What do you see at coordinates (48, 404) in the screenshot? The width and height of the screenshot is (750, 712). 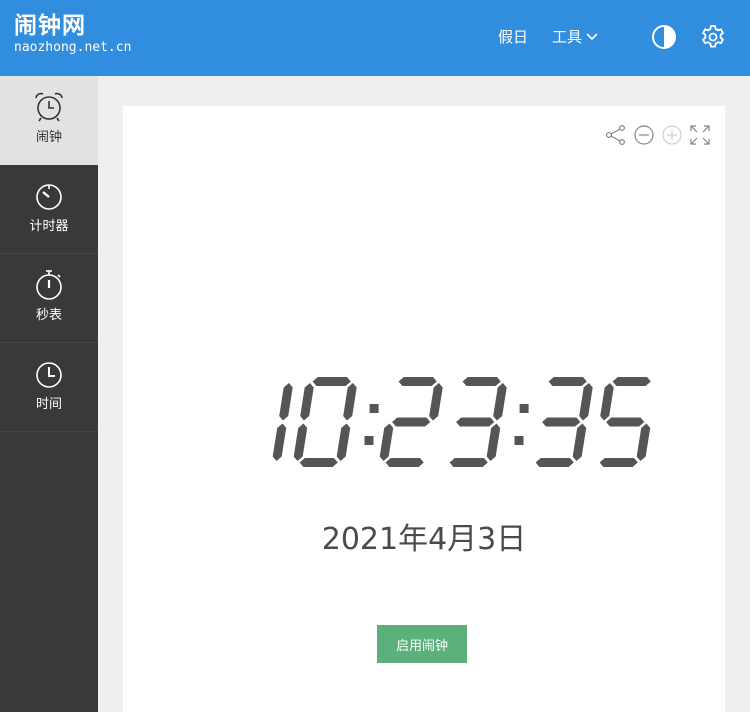 I see `sidebar-item-label: 时间` at bounding box center [48, 404].